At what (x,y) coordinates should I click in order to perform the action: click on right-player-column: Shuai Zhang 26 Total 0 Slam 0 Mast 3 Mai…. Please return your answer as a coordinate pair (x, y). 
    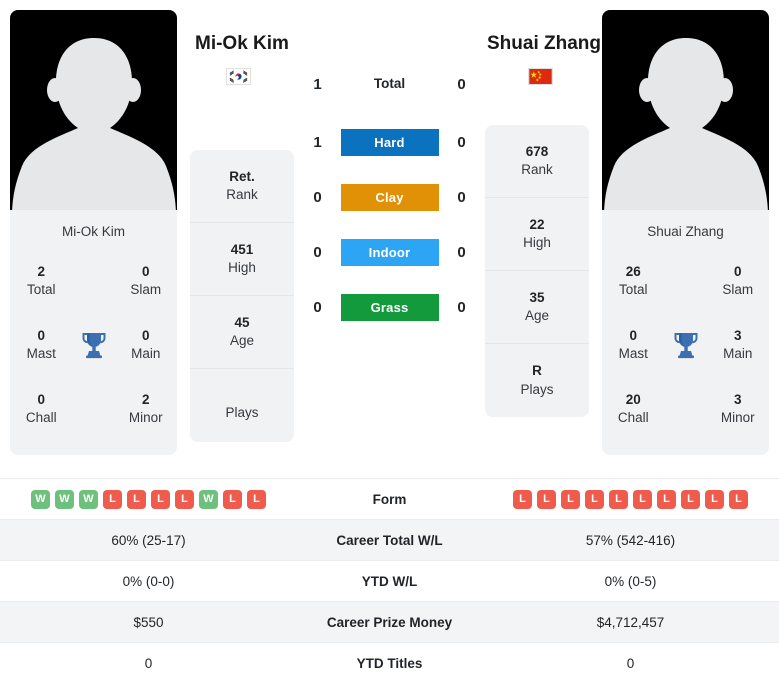
    Looking at the image, I should click on (685, 232).